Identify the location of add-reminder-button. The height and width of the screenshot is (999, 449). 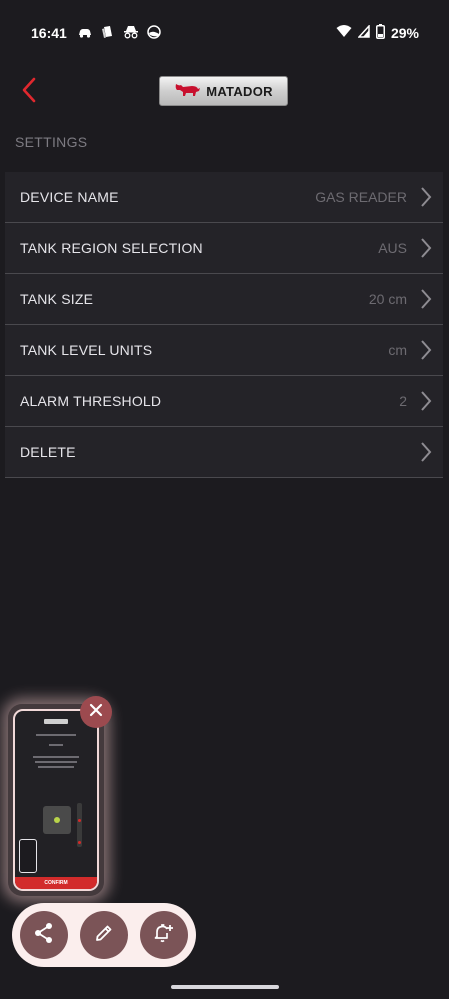
(164, 935).